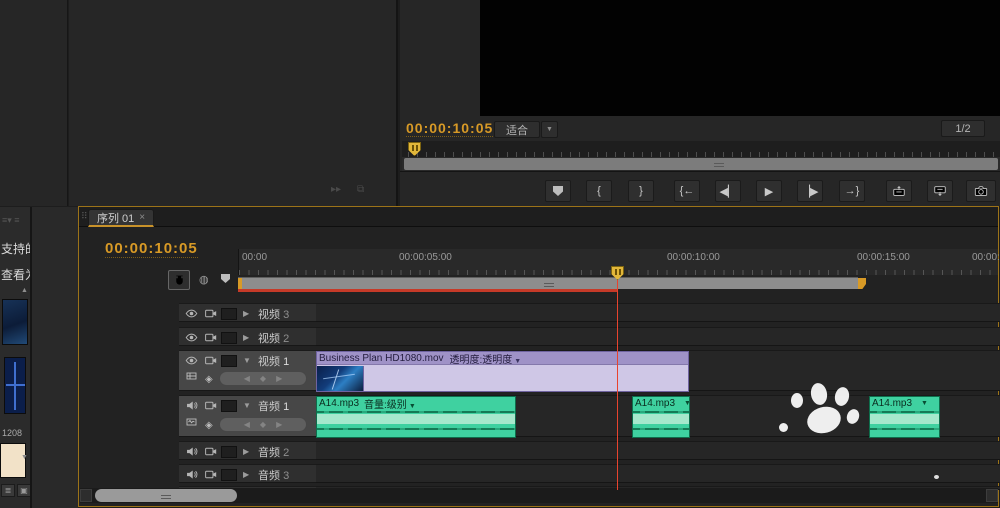 This screenshot has width=1000, height=508. Describe the element at coordinates (661, 417) in the screenshot. I see `clip-a14-mp3-2: A14.mp3 ▼` at that location.